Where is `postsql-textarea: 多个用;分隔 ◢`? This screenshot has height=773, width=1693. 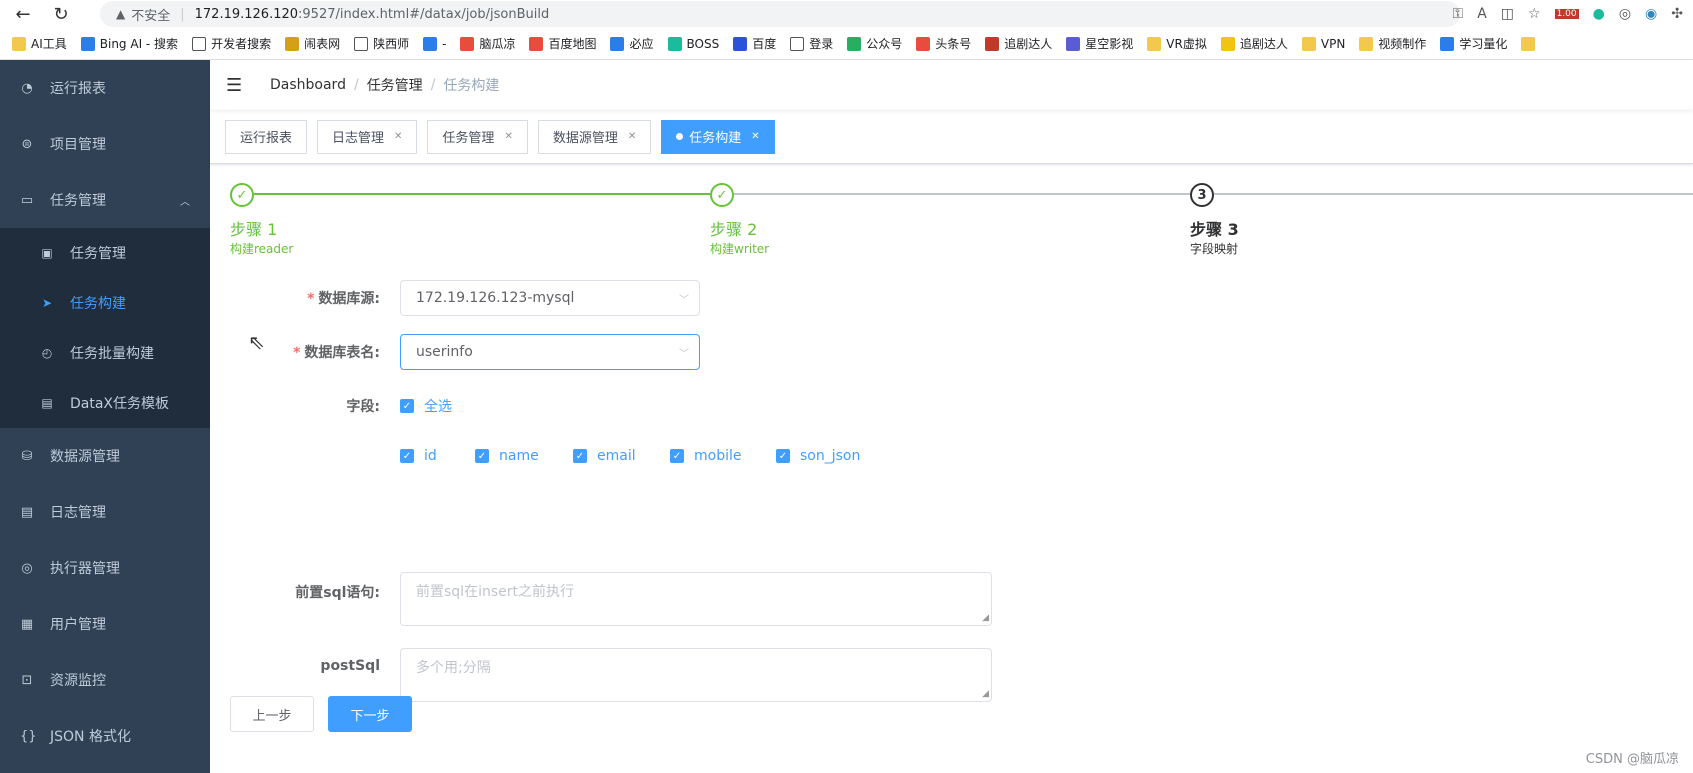
postsql-textarea: 多个用;分隔 ◢ is located at coordinates (696, 675).